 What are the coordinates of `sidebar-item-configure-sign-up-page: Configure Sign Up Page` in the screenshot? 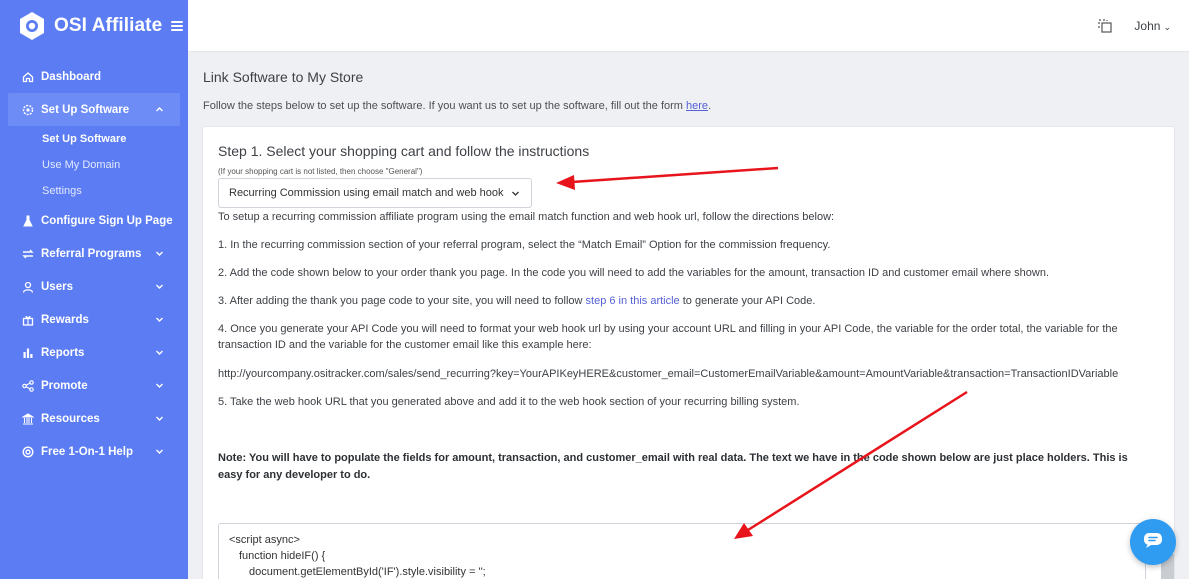 It's located at (94, 220).